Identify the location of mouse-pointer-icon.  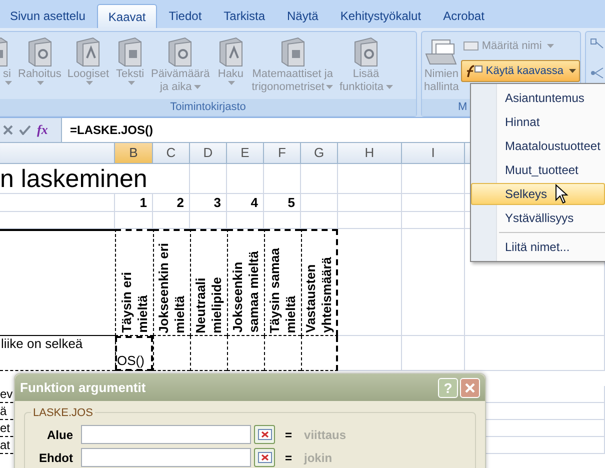
(562, 194).